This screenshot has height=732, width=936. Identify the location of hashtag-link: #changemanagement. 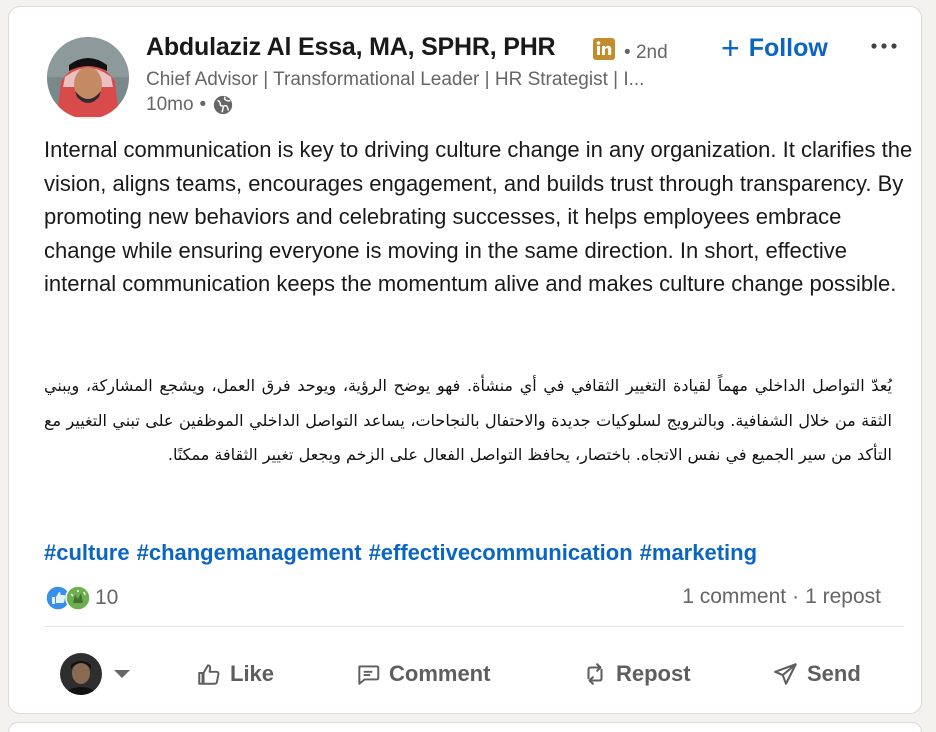
(249, 553).